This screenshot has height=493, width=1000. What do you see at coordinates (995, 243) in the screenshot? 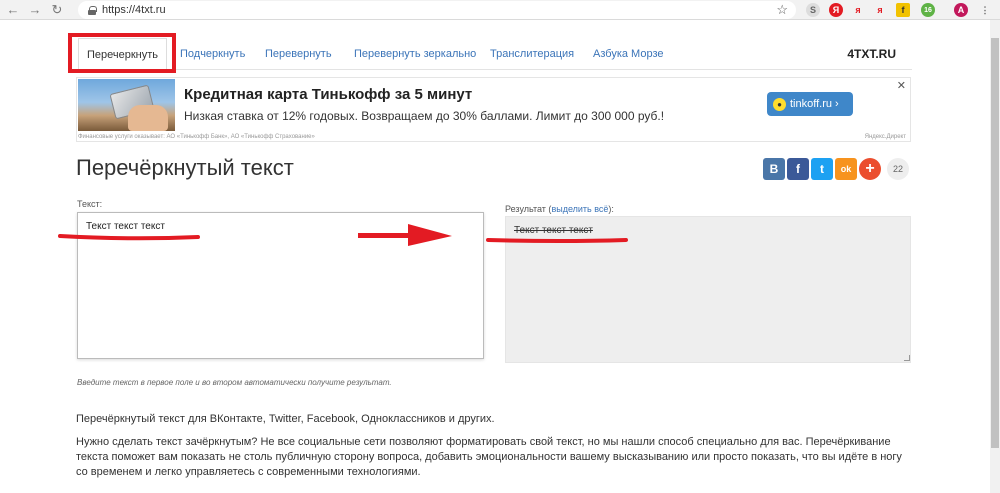
I see `scrollbar-thumb` at bounding box center [995, 243].